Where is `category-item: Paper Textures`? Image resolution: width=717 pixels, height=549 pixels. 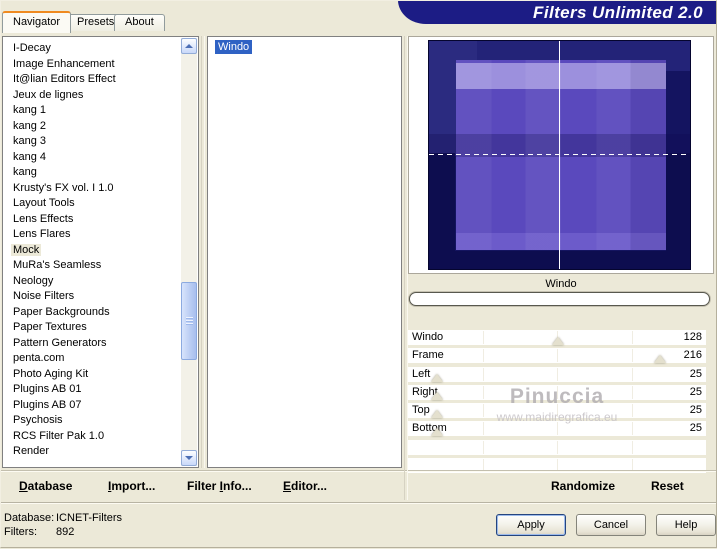
category-item: Paper Textures is located at coordinates (92, 328).